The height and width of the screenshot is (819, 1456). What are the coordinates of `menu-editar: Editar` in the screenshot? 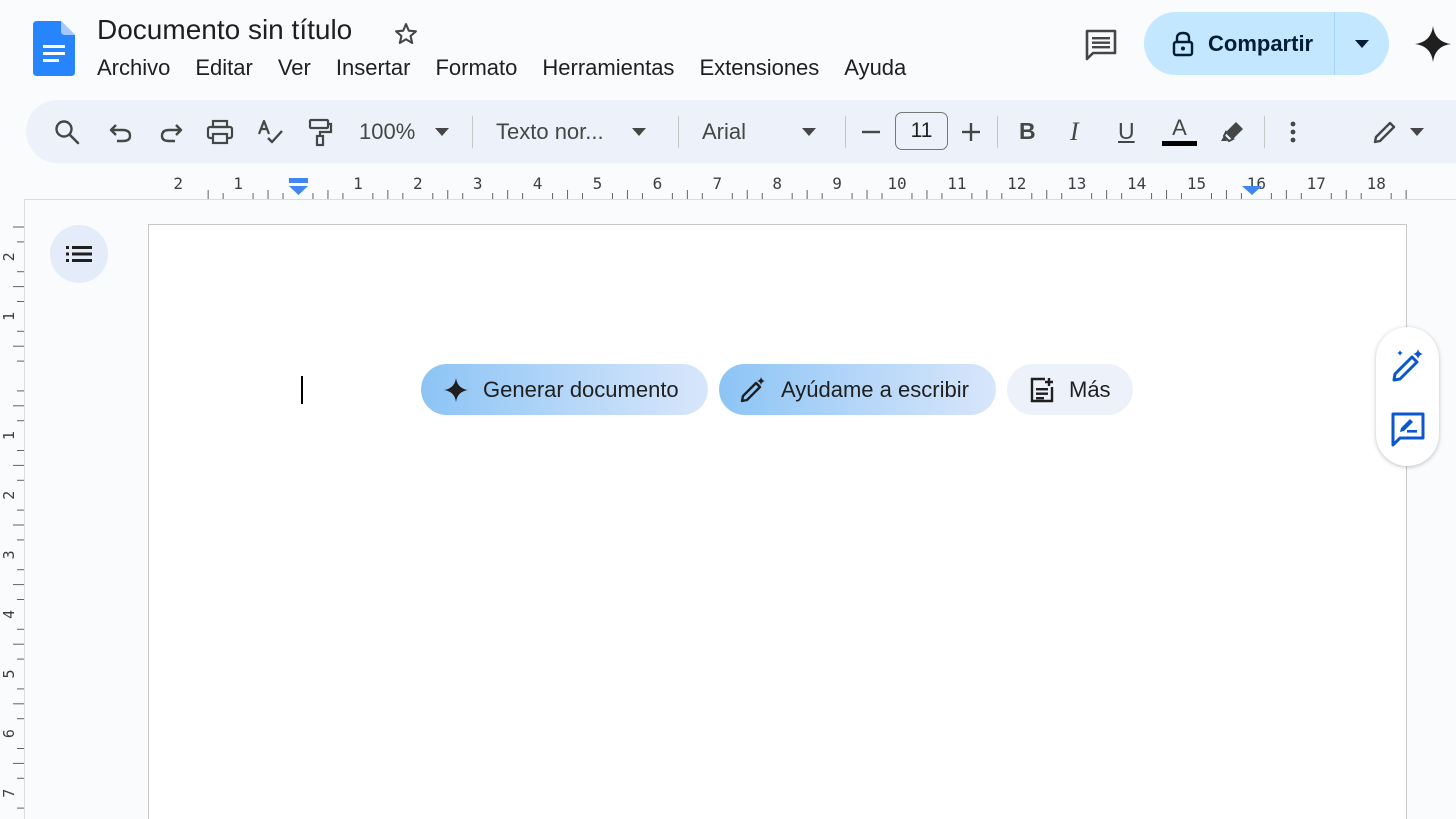 It's located at (223, 68).